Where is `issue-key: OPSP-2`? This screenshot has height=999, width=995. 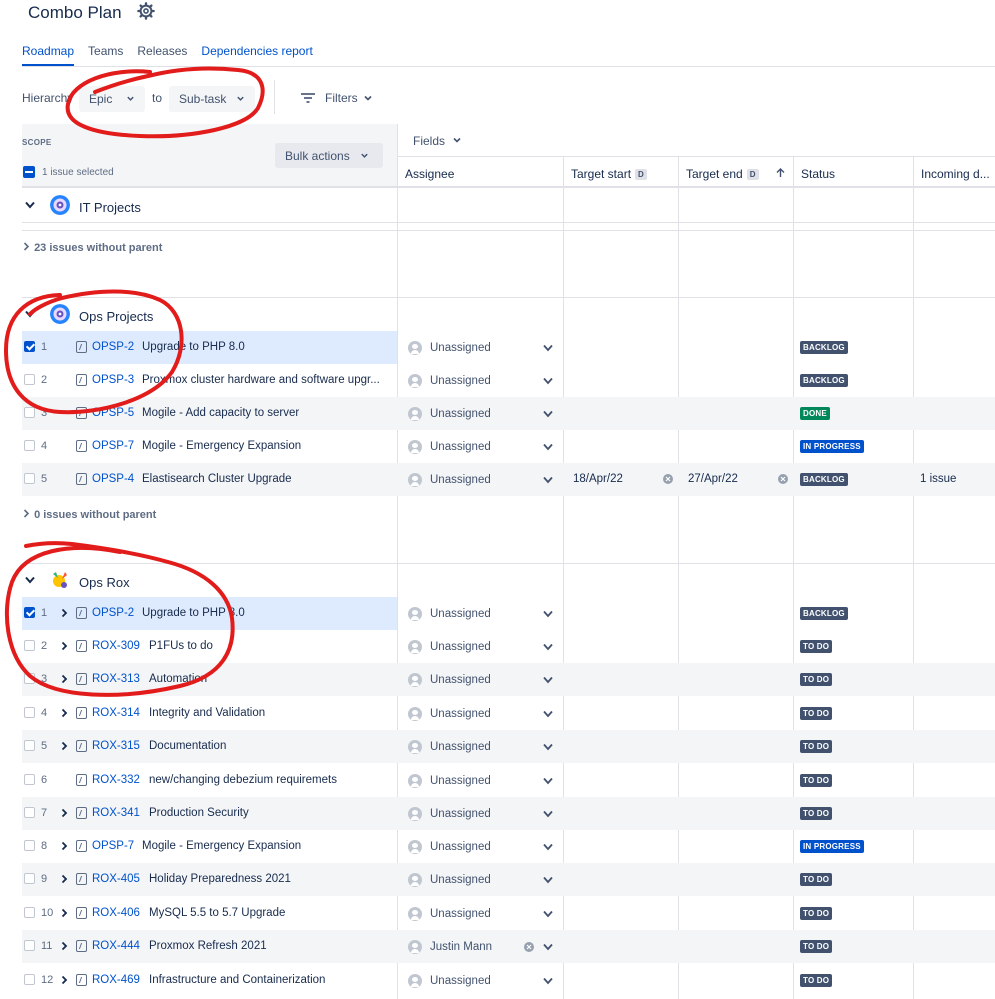 issue-key: OPSP-2 is located at coordinates (113, 613).